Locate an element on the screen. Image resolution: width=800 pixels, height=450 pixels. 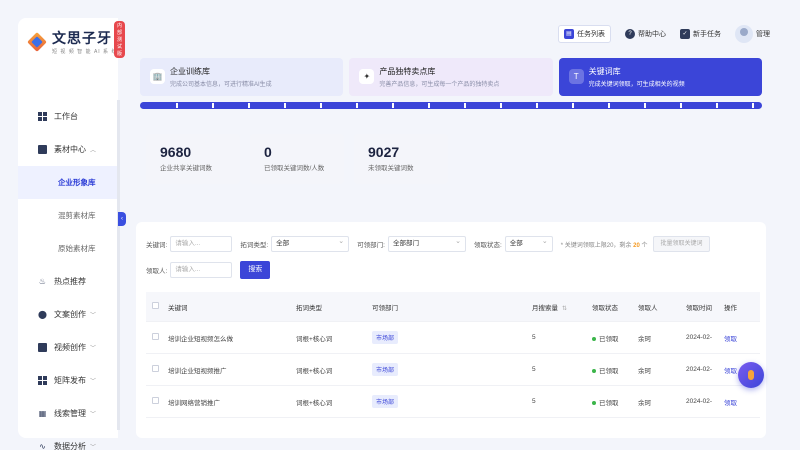
select-all-checkbox is located at coordinates (155, 305).